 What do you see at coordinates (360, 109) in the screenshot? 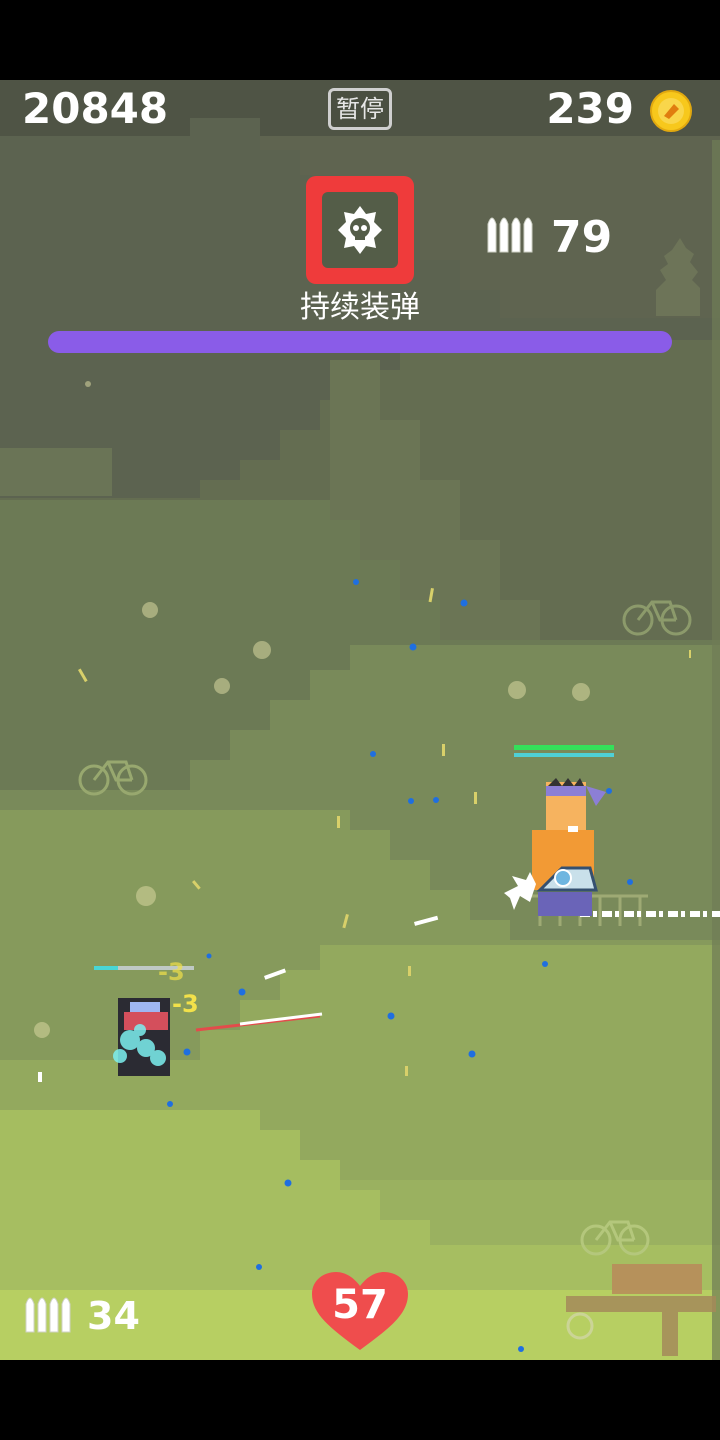
I see `pause-button: 暂停` at bounding box center [360, 109].